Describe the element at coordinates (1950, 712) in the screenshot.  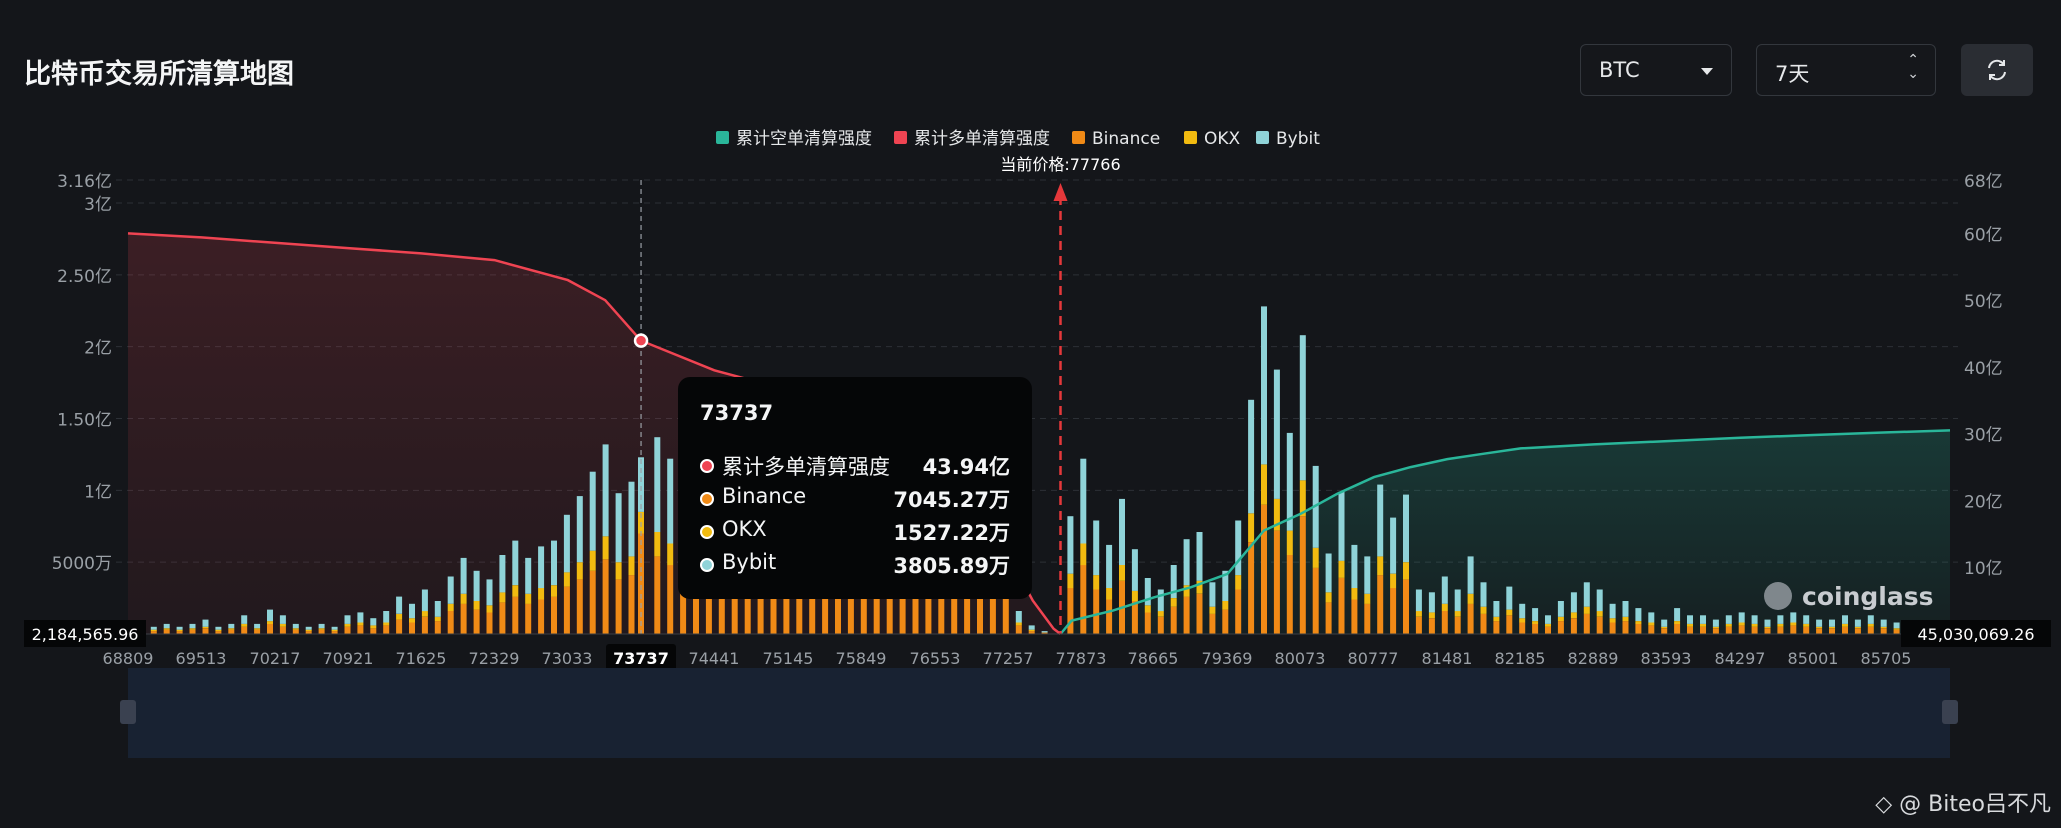
I see `zoom-handle-right` at that location.